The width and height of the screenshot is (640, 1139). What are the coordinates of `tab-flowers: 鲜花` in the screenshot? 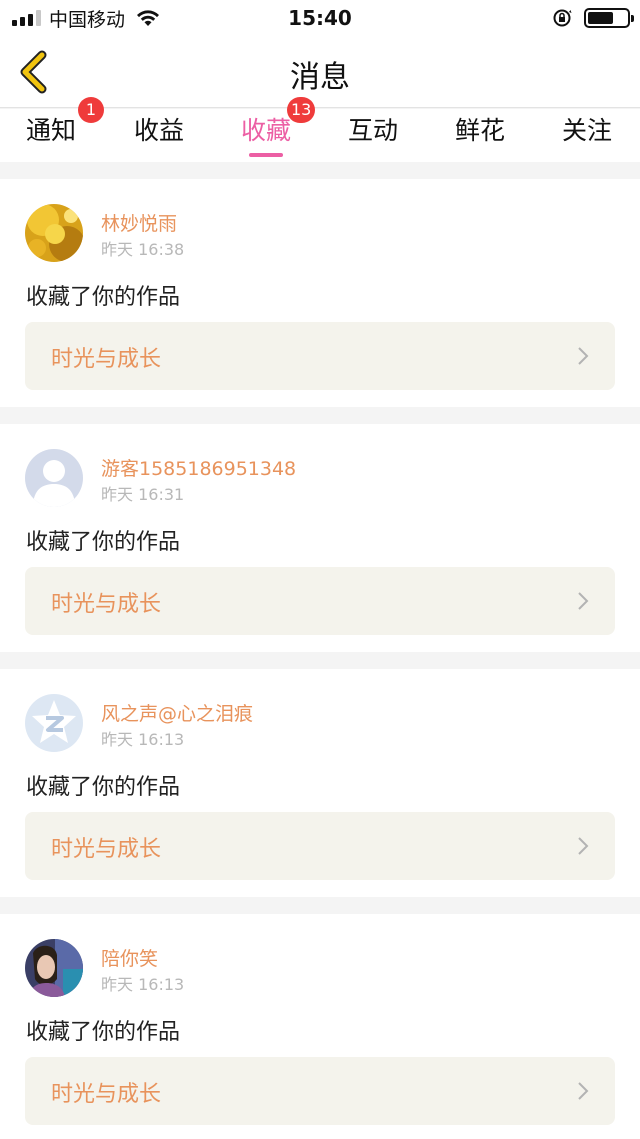 It's located at (480, 135).